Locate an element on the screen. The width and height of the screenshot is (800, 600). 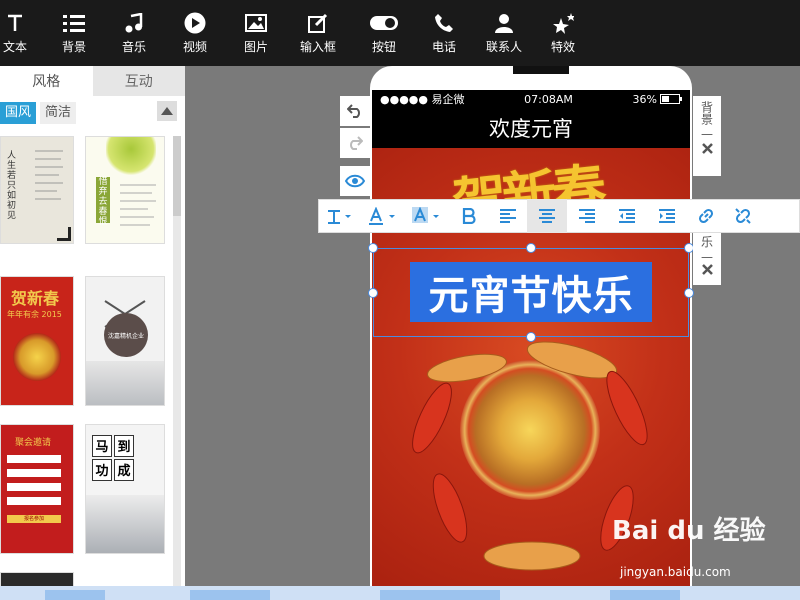
template-thumb-text: 人生若只如初见 is located at coordinates (12, 186).